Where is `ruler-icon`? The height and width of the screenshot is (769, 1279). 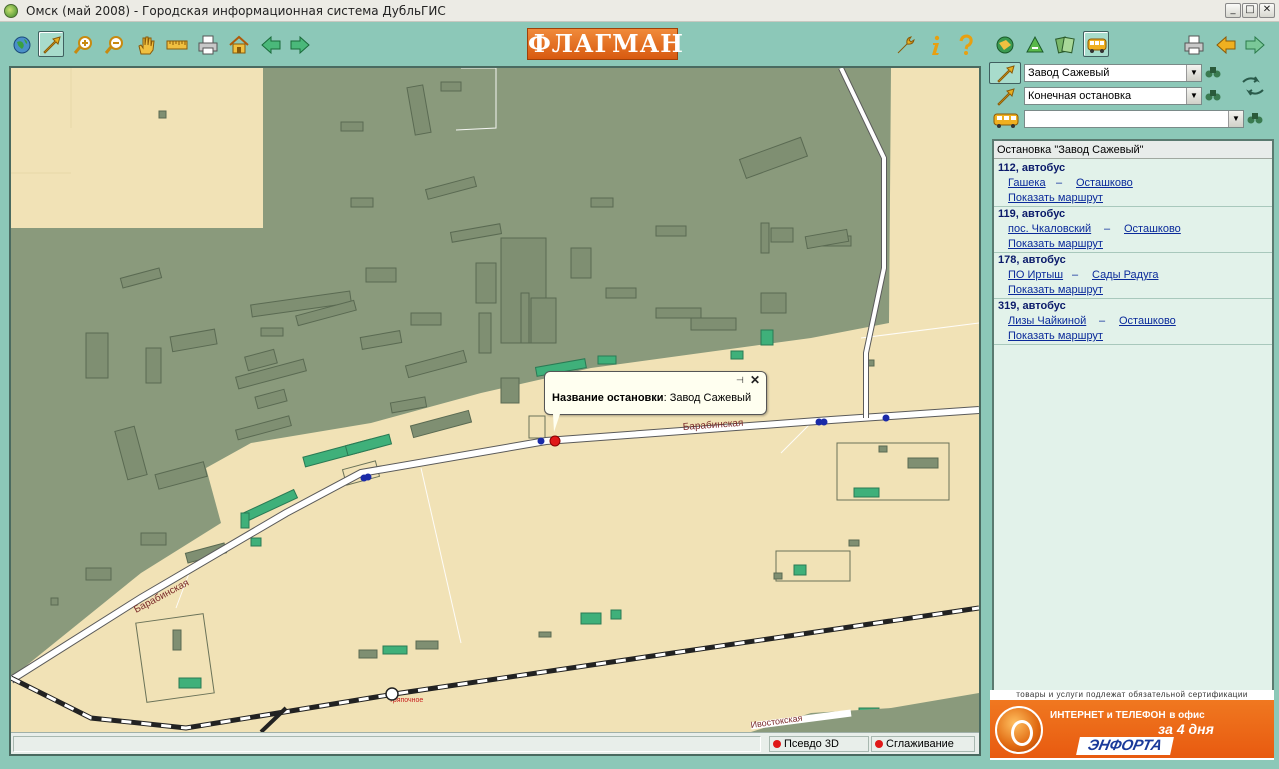 ruler-icon is located at coordinates (177, 45).